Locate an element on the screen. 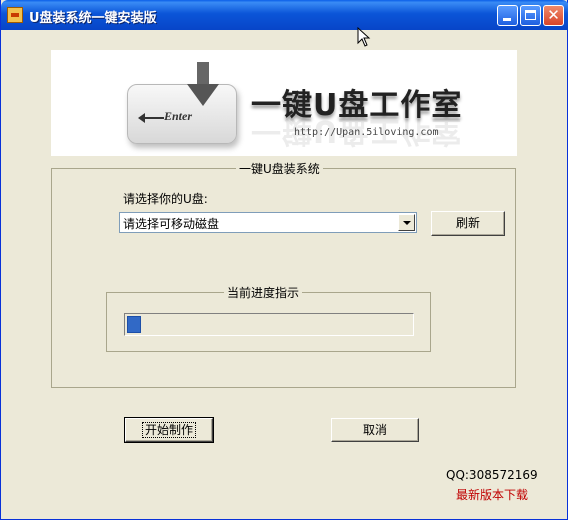 Image resolution: width=568 pixels, height=520 pixels. qq-contact: QQ:308572169 is located at coordinates (492, 475).